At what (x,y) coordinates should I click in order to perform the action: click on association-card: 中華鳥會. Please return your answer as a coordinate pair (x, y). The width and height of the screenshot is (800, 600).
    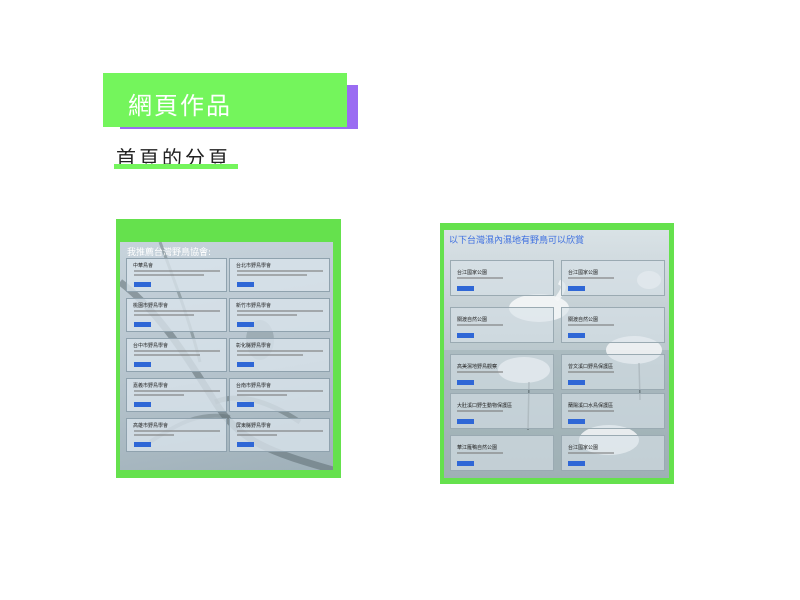
    Looking at the image, I should click on (176, 275).